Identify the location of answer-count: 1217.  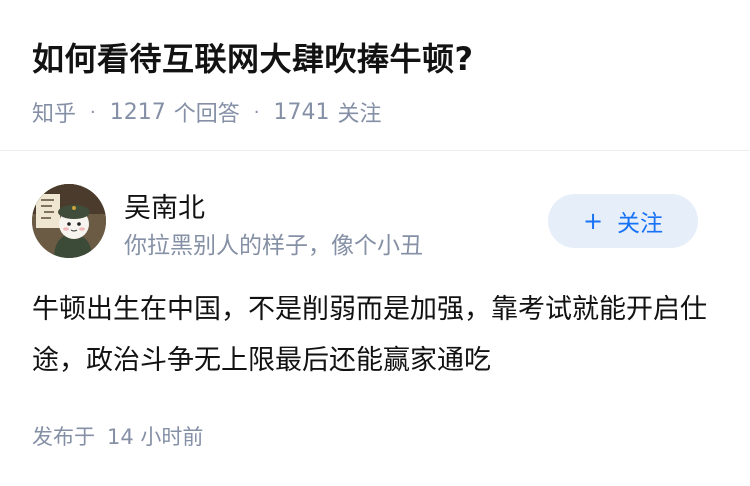
(137, 112).